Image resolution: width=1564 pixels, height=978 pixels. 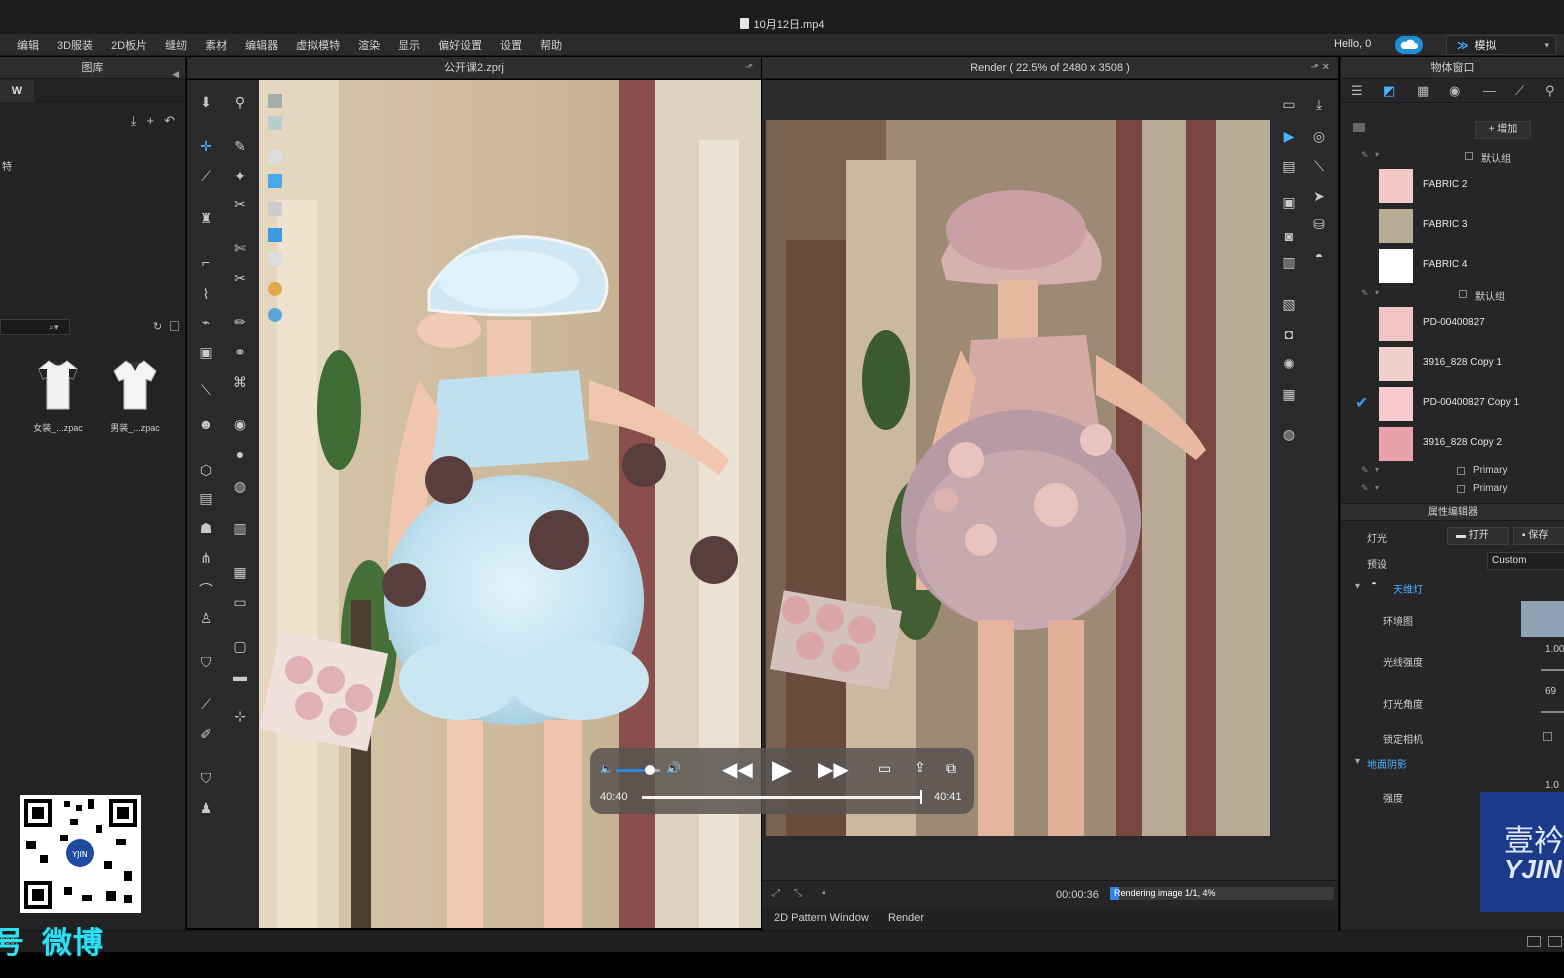 I want to click on zoom-actual-icon: ⤡, so click(x=798, y=893).